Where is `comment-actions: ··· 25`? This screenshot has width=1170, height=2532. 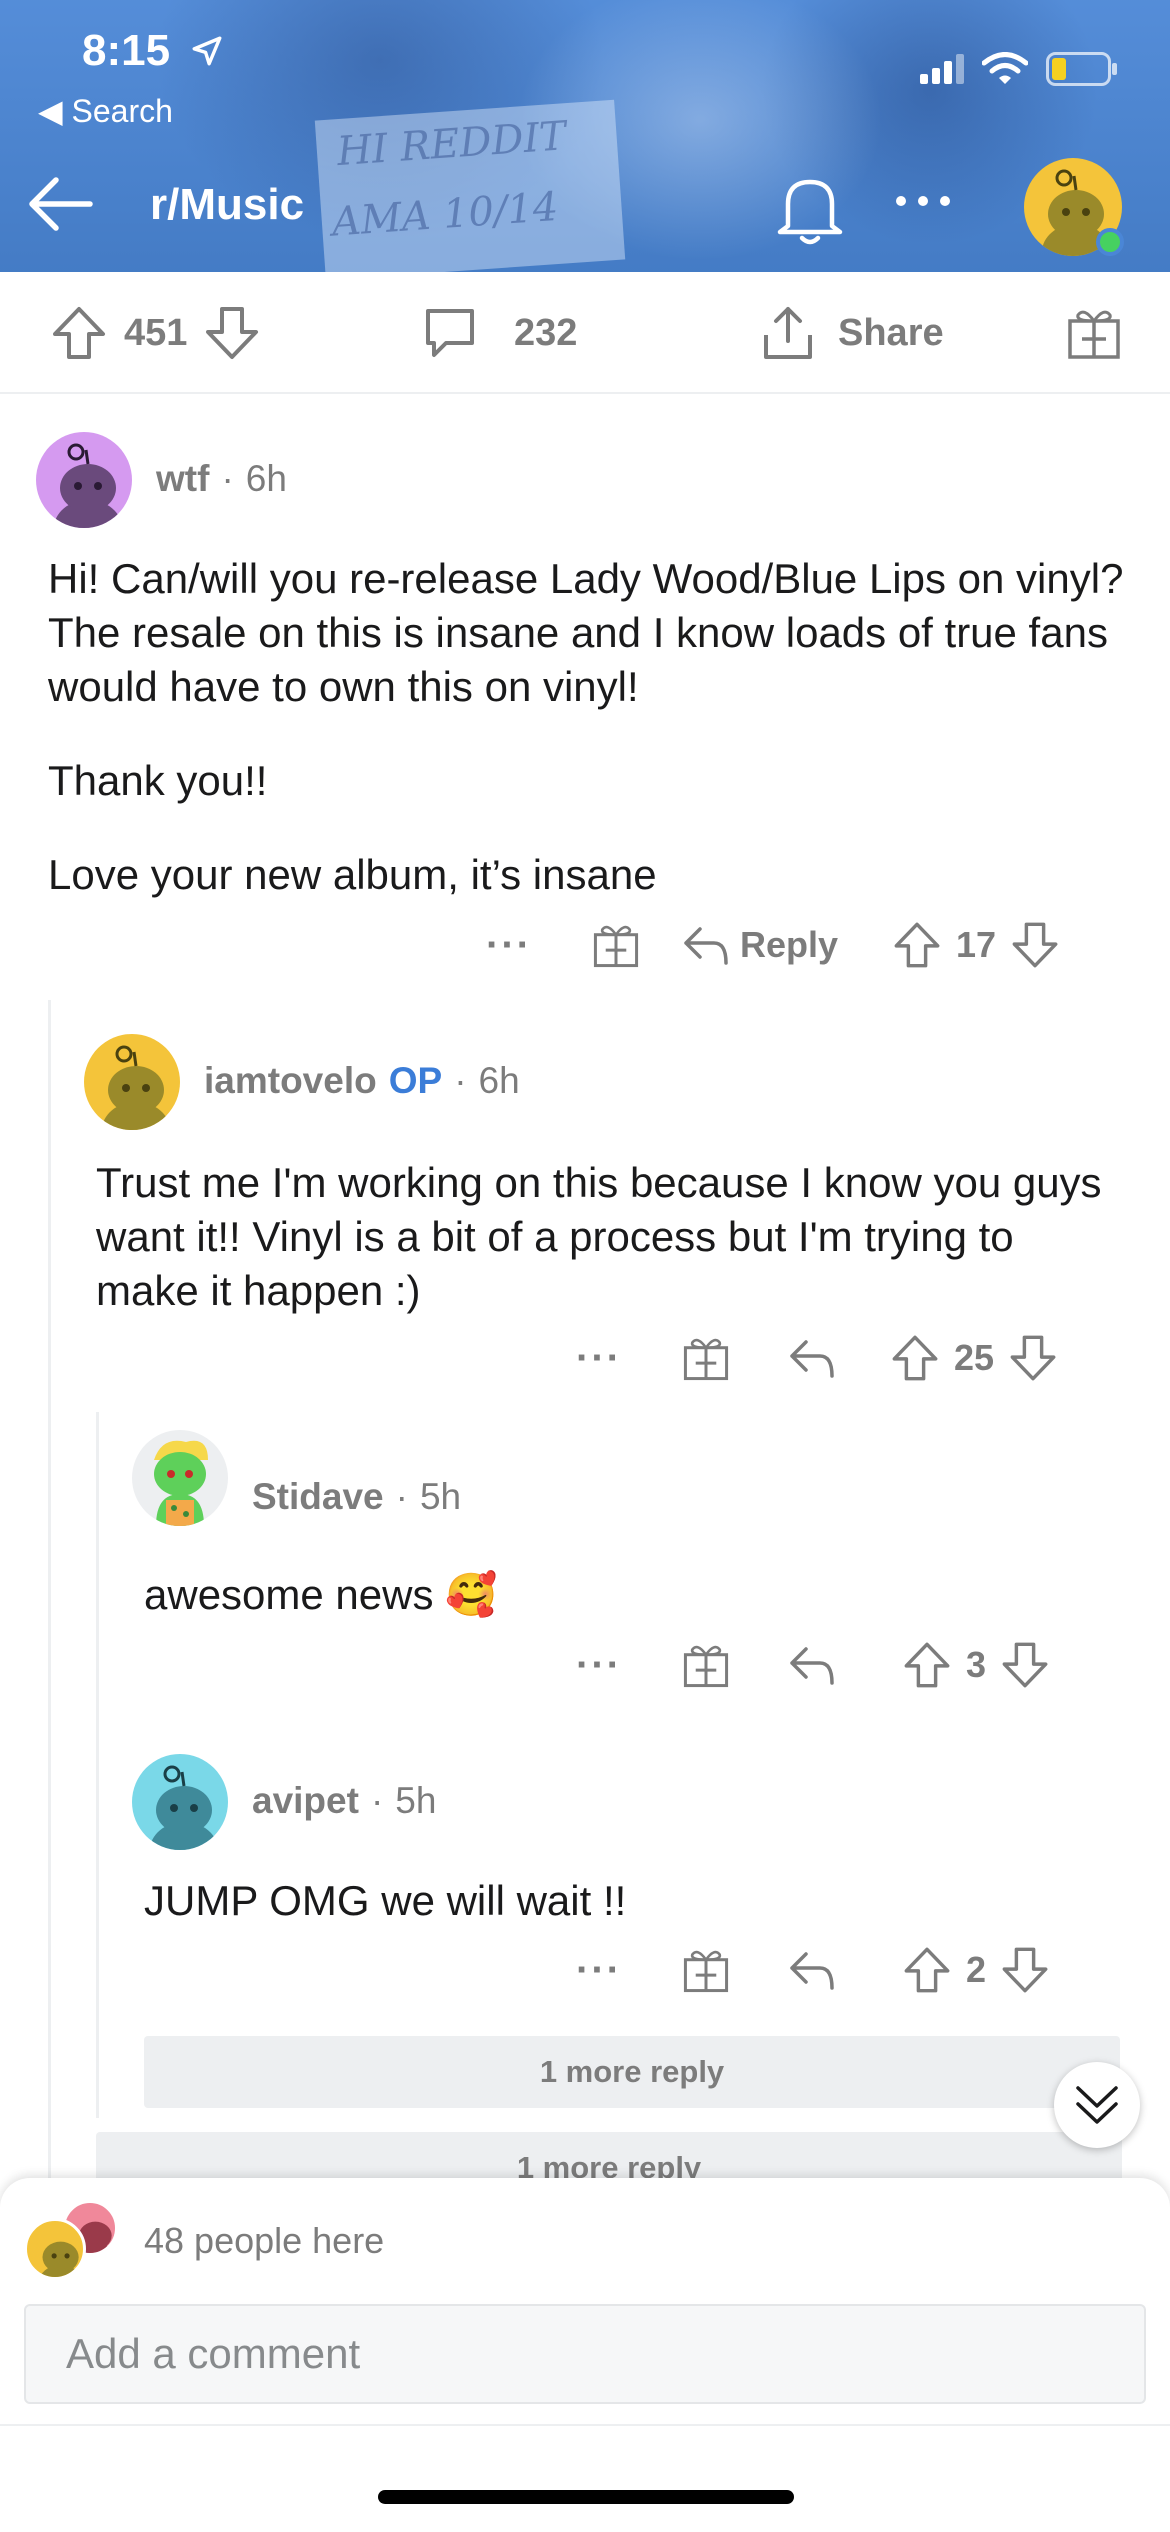
comment-actions: ··· 25 is located at coordinates (817, 1358).